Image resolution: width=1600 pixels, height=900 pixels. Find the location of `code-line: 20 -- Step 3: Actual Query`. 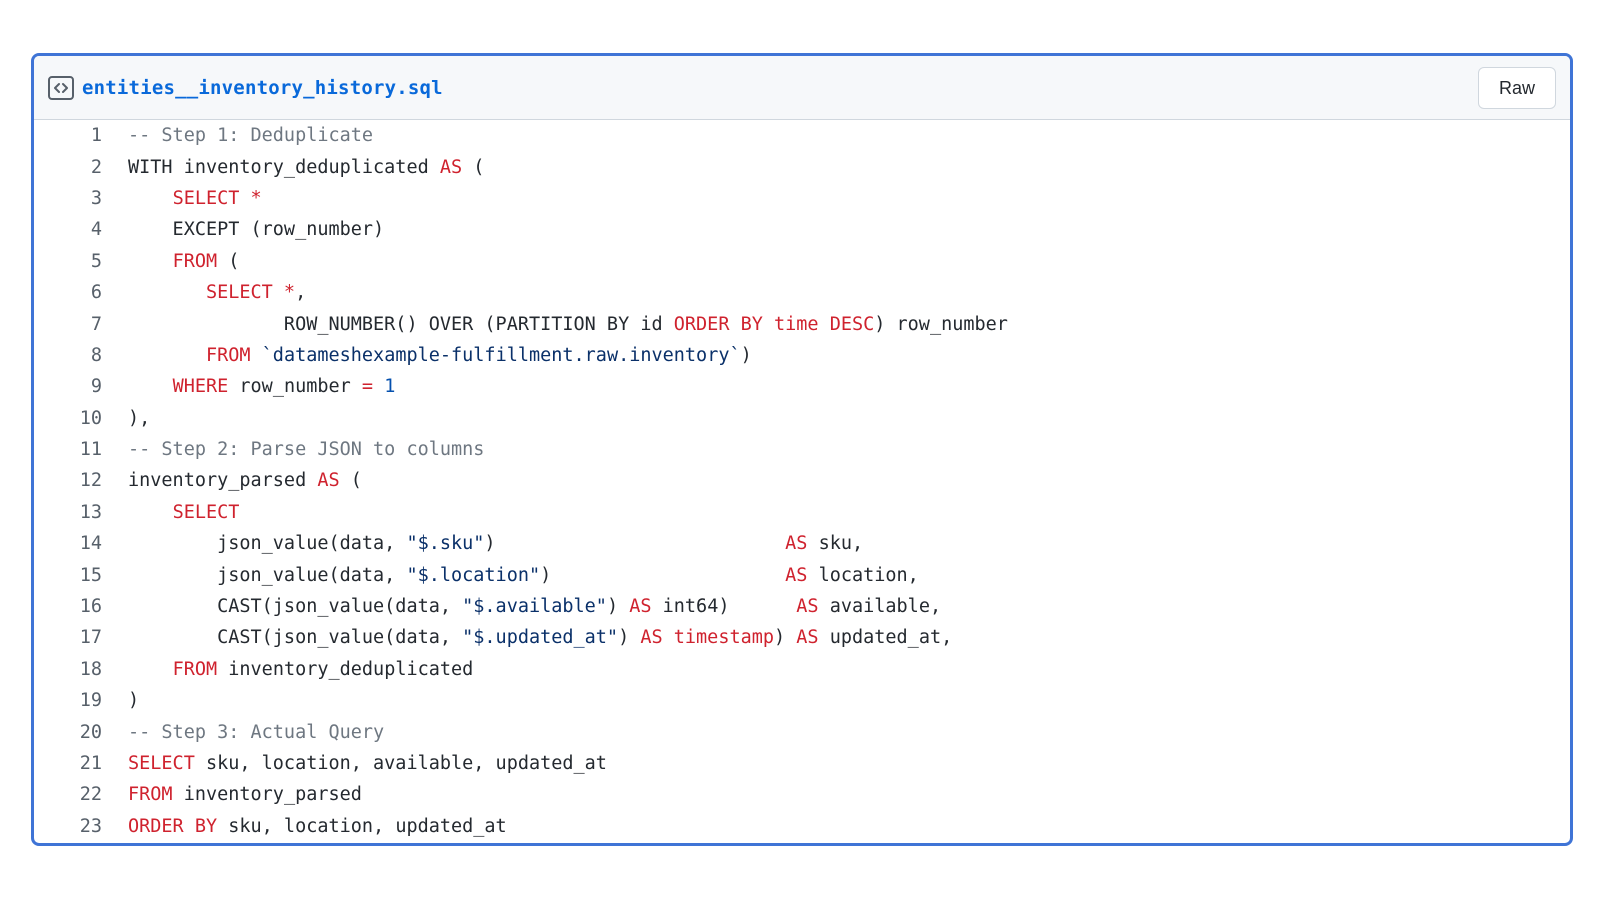

code-line: 20 -- Step 3: Actual Query is located at coordinates (802, 731).